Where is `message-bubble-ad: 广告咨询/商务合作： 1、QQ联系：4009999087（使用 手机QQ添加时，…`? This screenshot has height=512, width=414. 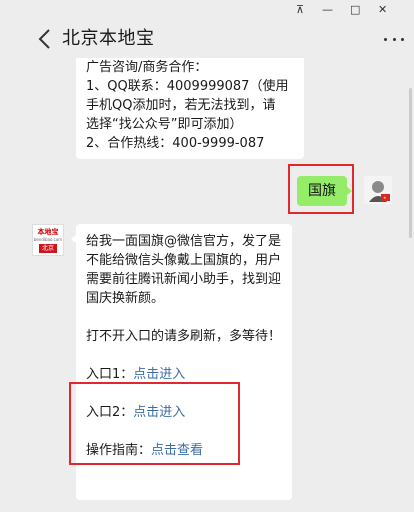
message-bubble-ad: 广告咨询/商务合作： 1、QQ联系：4009999087（使用 手机QQ添加时，… is located at coordinates (190, 108).